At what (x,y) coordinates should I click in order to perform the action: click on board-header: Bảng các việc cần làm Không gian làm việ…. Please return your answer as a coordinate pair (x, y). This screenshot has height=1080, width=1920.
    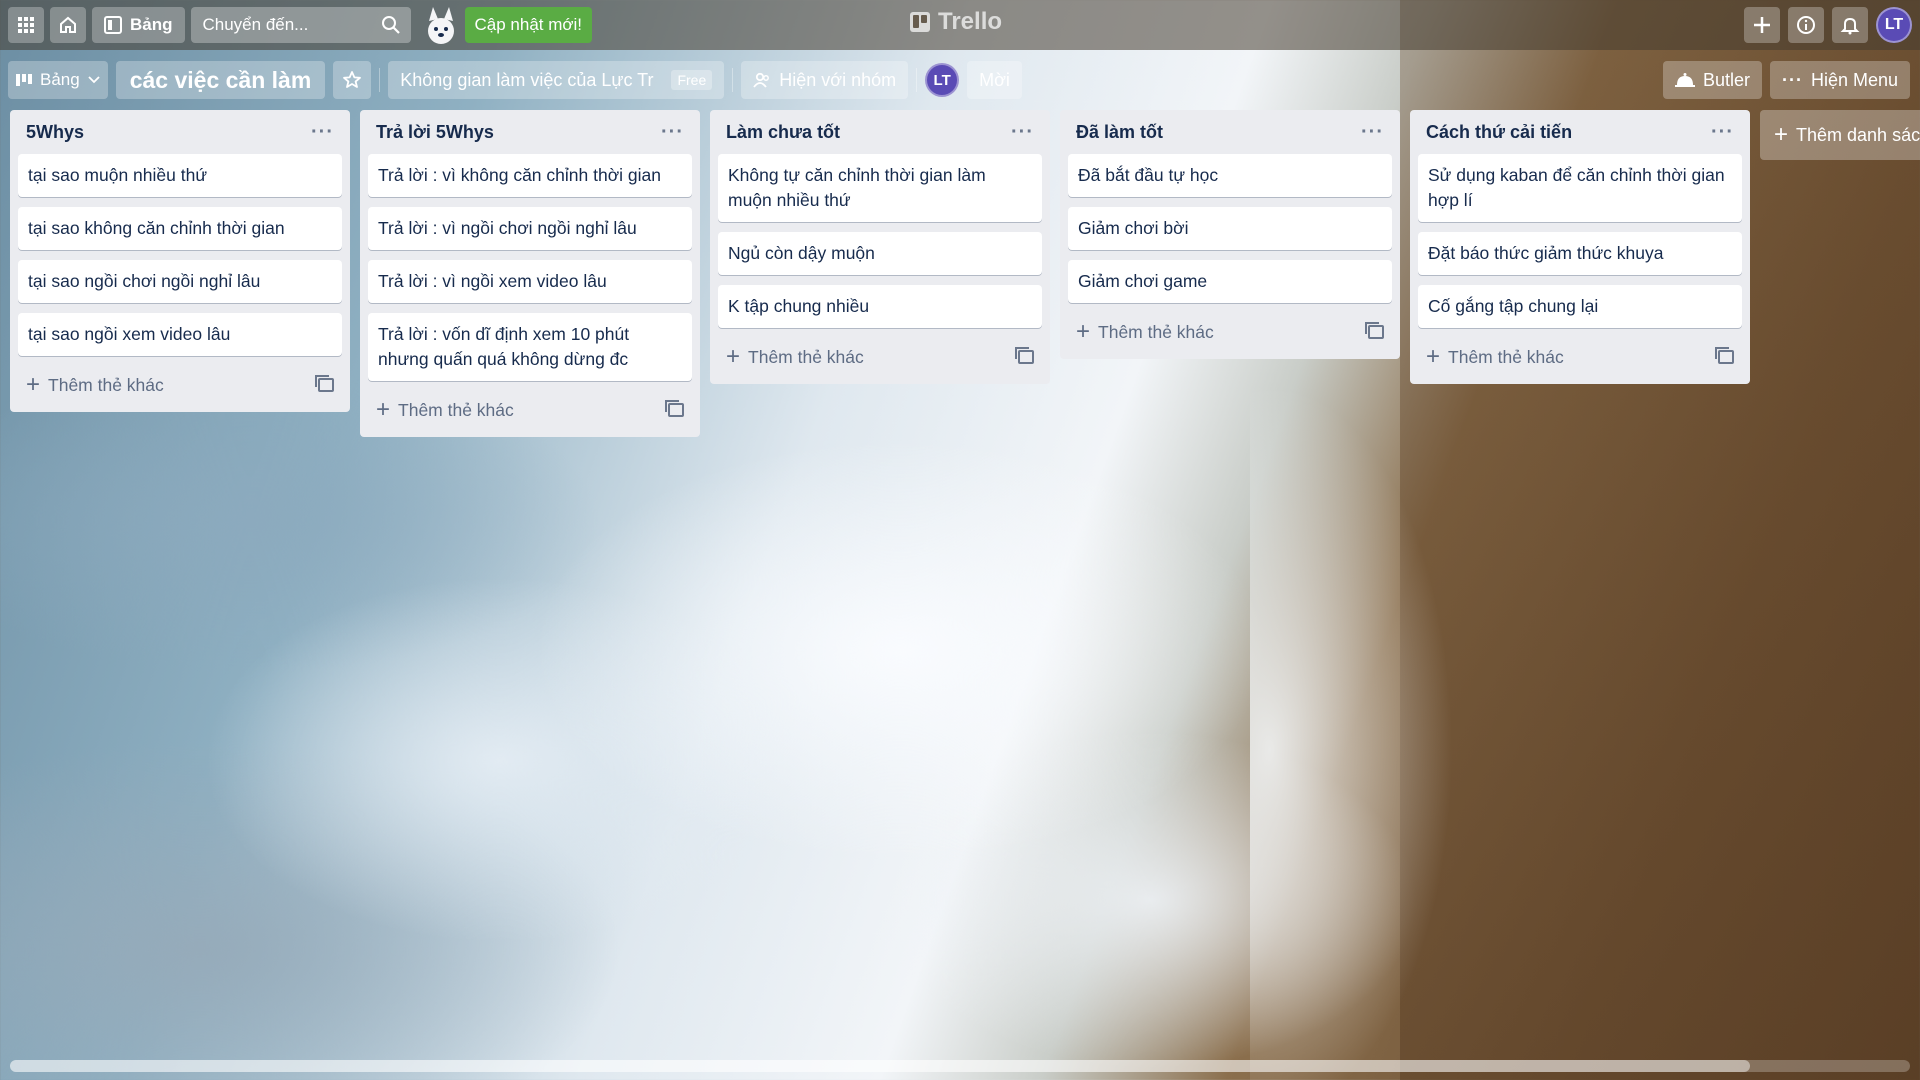
    Looking at the image, I should click on (960, 80).